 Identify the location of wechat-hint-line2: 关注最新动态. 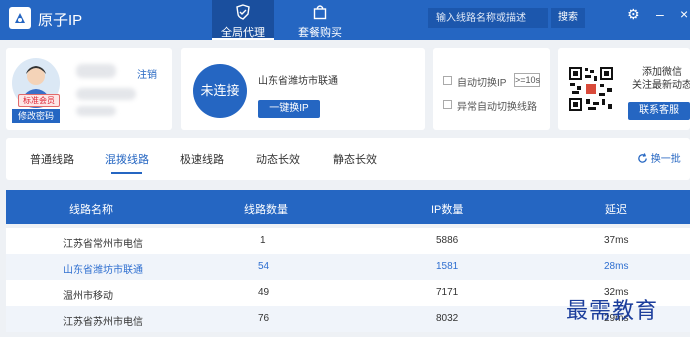
(661, 85).